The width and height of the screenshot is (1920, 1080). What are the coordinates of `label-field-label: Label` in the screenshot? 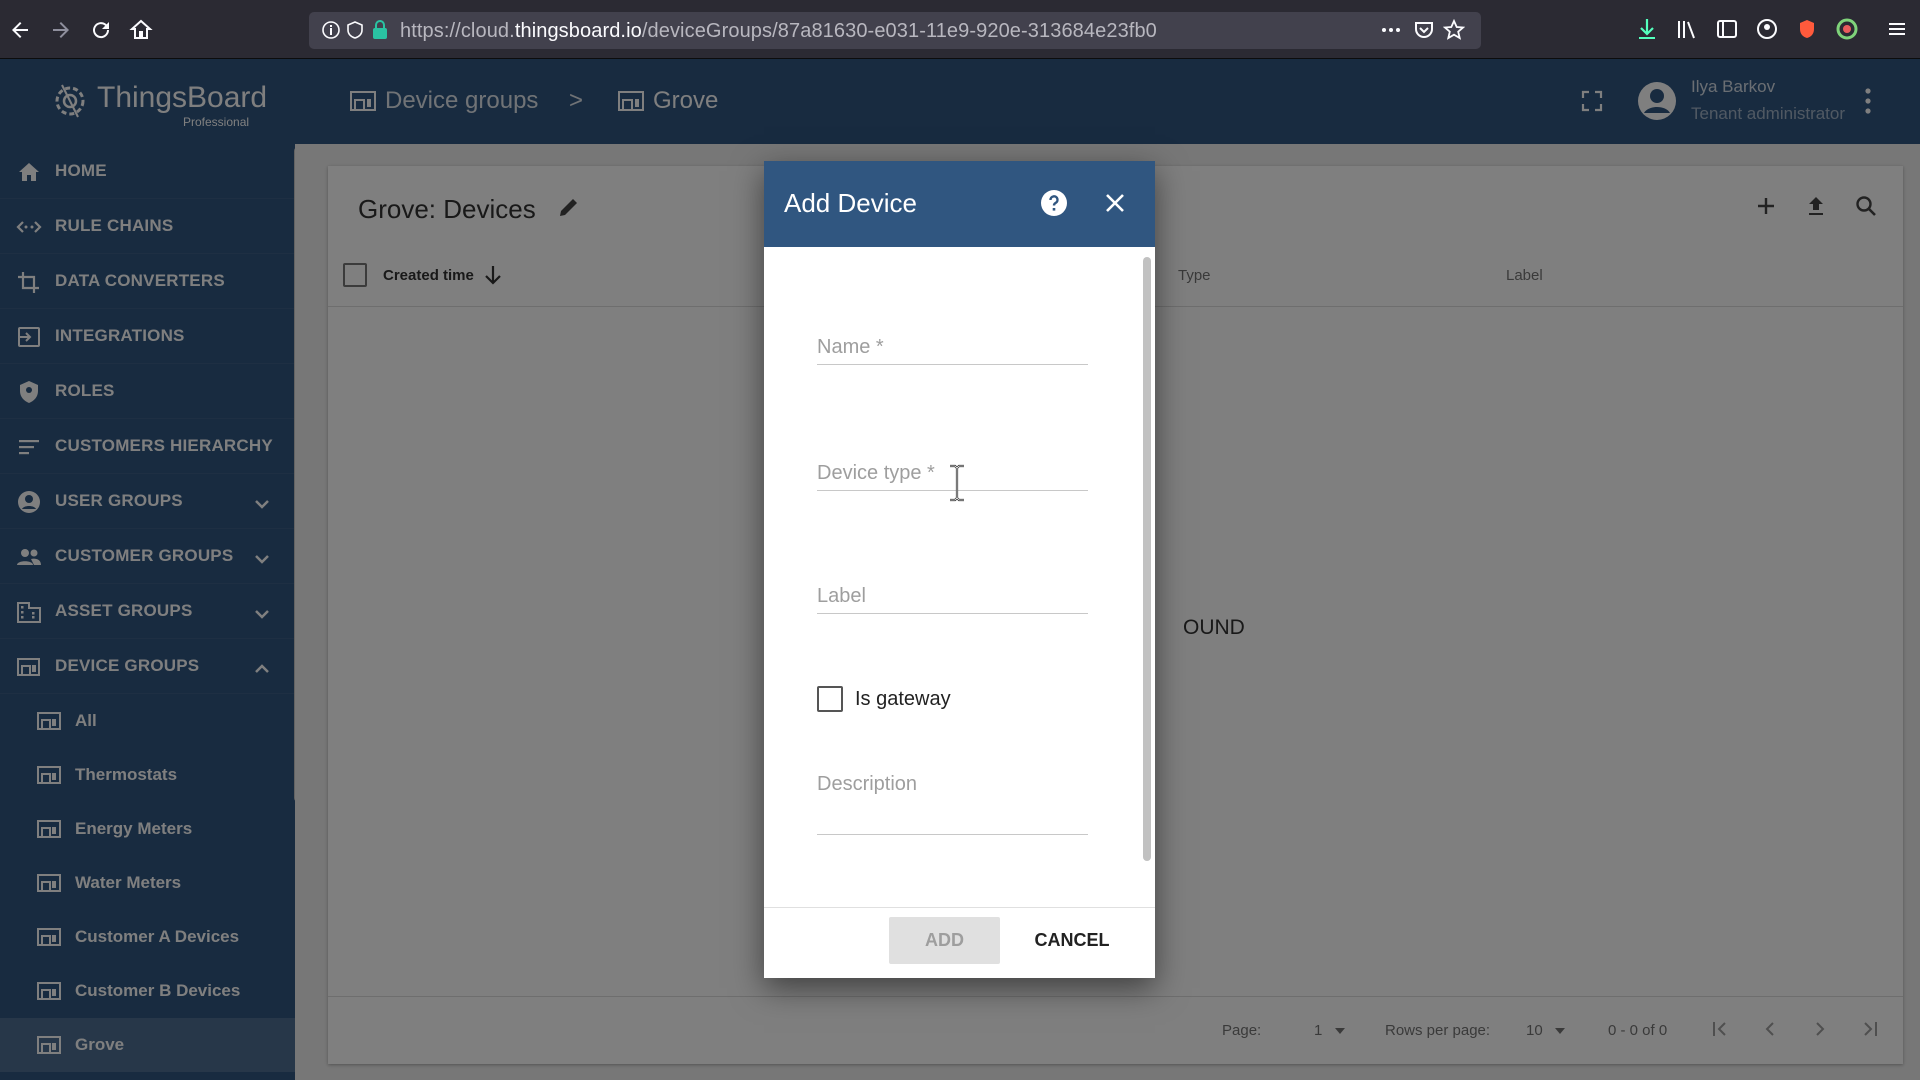 It's located at (841, 596).